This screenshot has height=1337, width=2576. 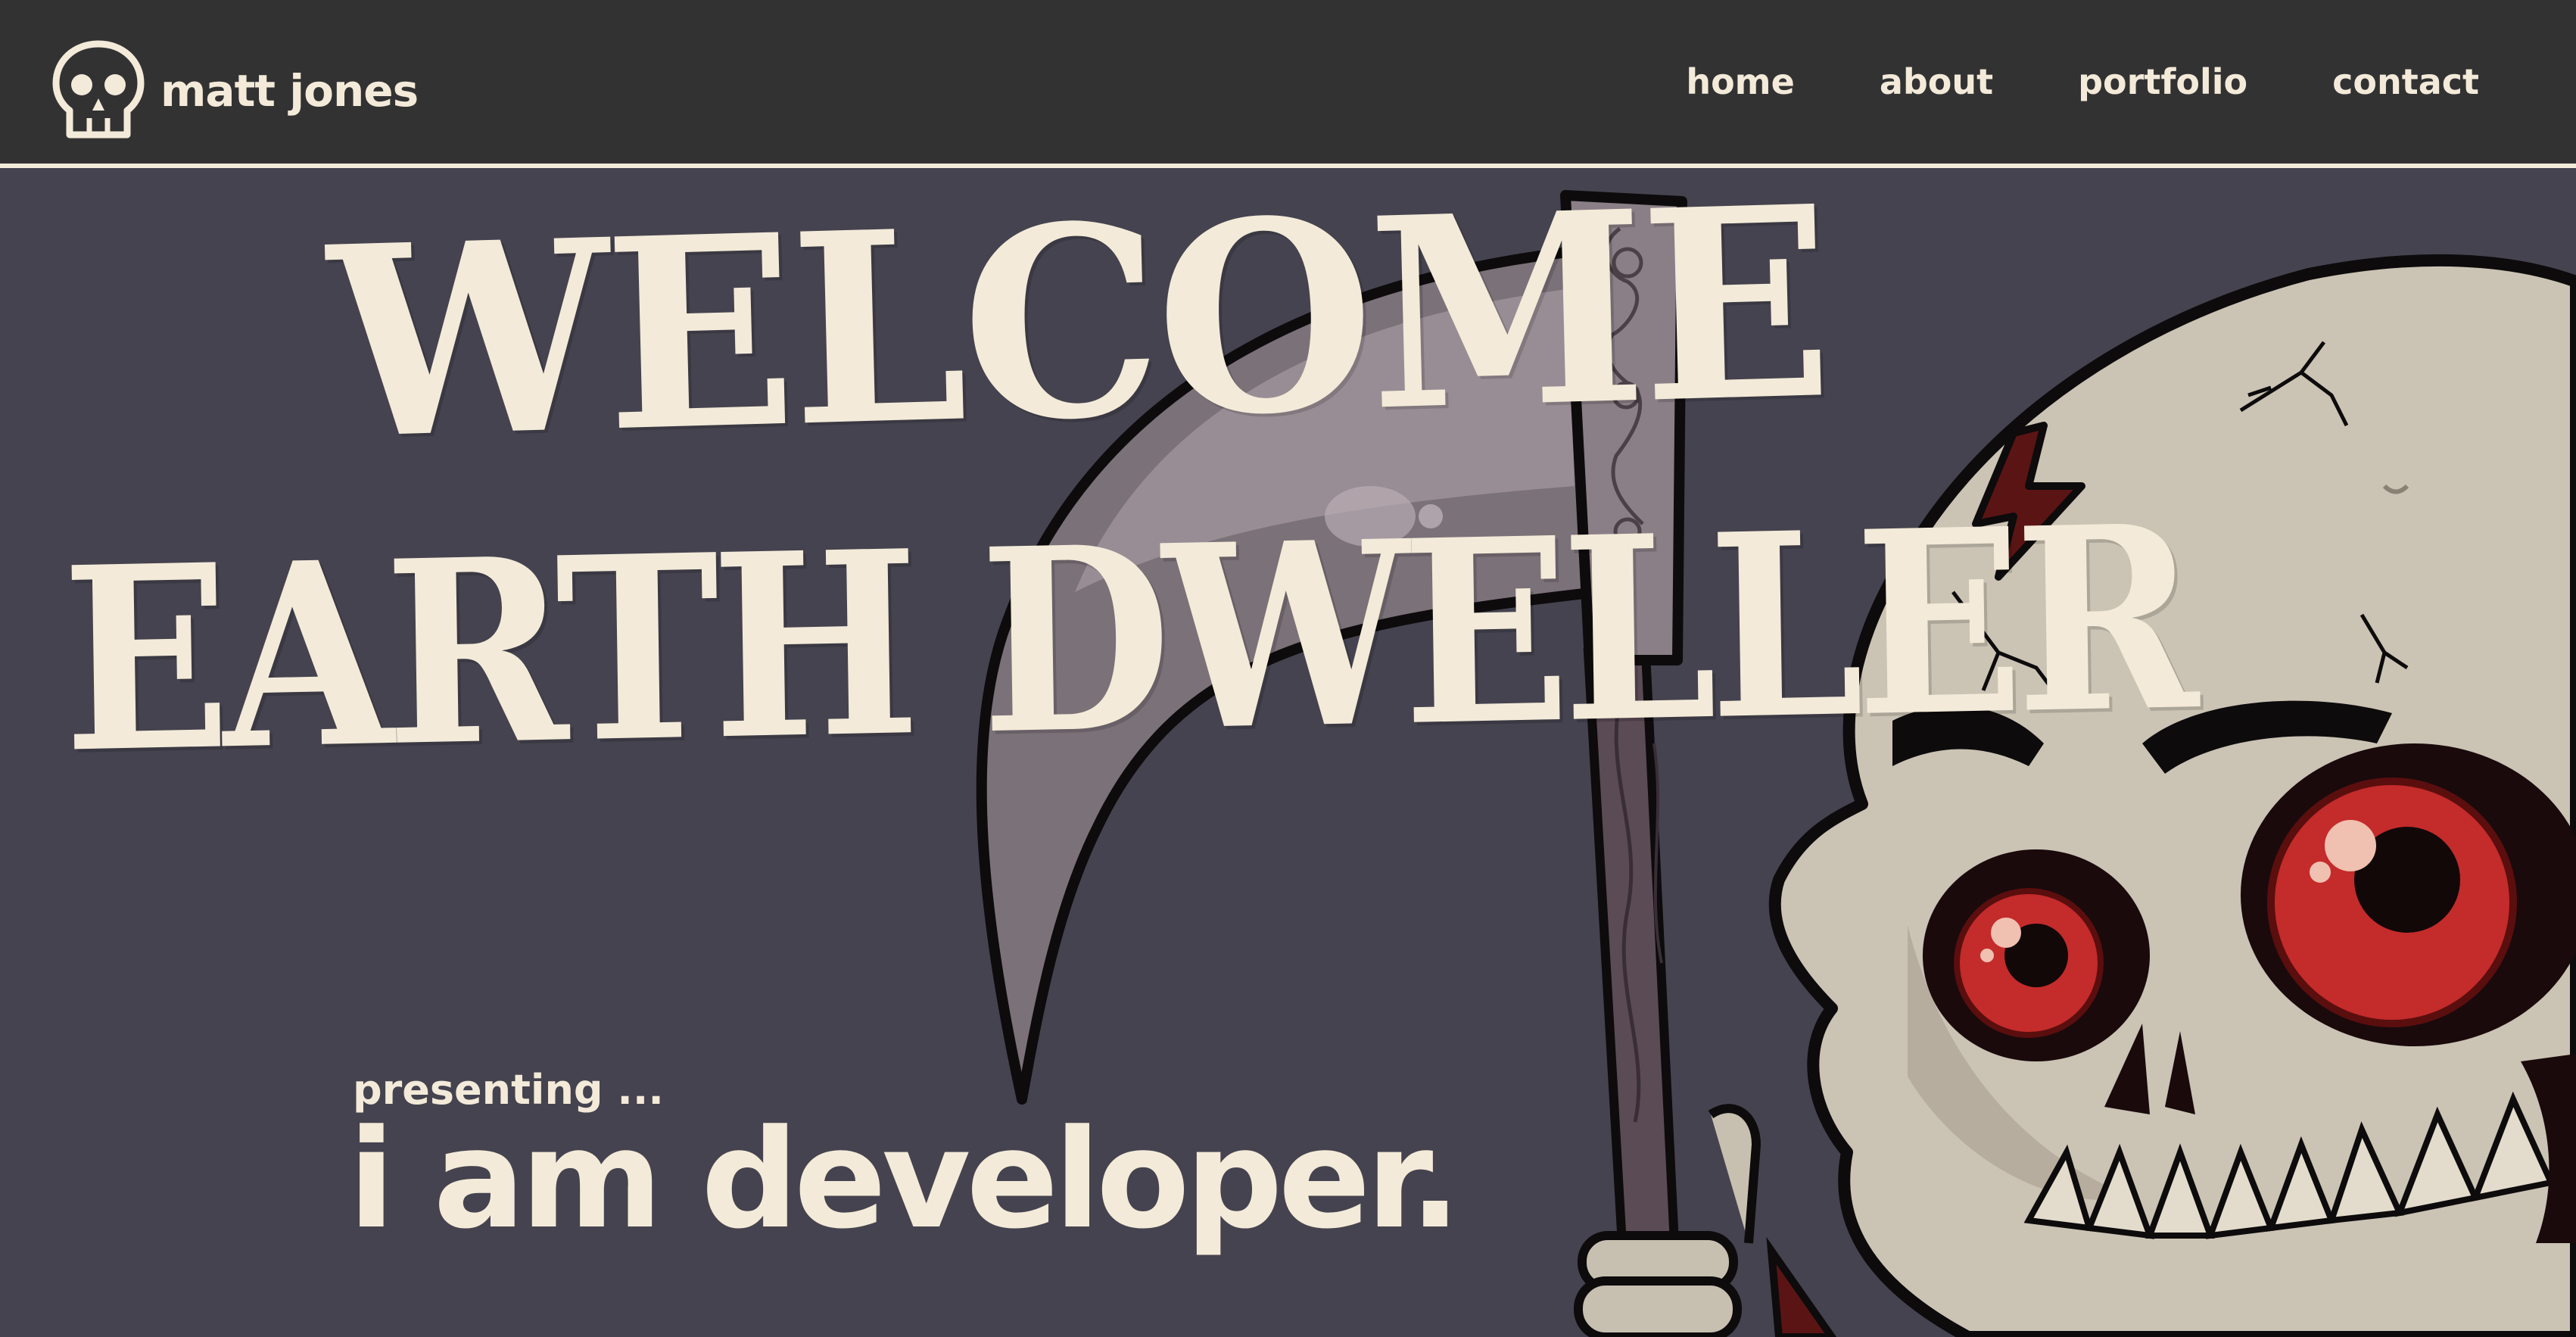 What do you see at coordinates (904, 1180) in the screenshot?
I see `hero-headline: i am developer.` at bounding box center [904, 1180].